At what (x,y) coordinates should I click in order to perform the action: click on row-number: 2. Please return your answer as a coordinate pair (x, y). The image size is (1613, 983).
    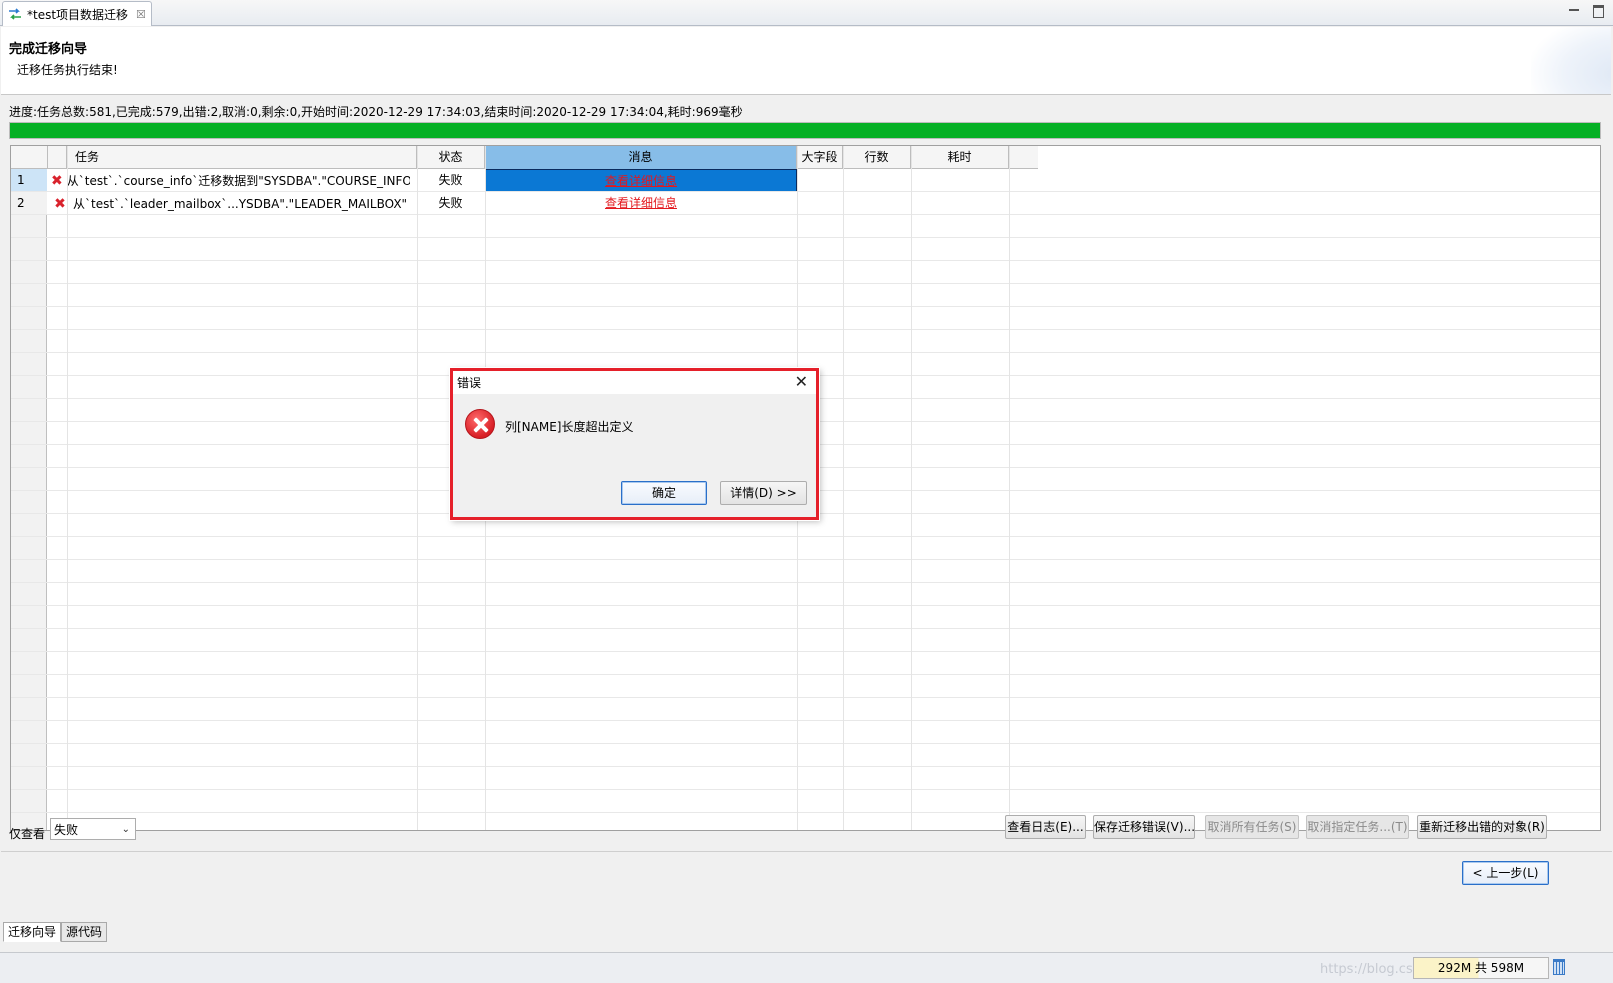
    Looking at the image, I should click on (29, 203).